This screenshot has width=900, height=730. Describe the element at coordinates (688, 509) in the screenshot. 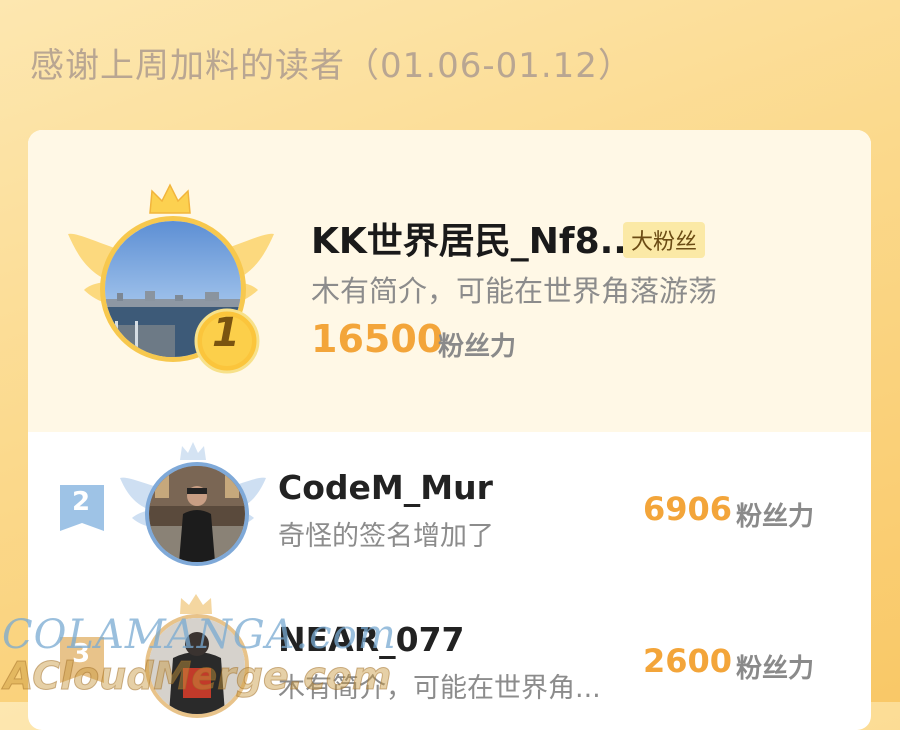

I see `fan-2-score: 6906` at that location.